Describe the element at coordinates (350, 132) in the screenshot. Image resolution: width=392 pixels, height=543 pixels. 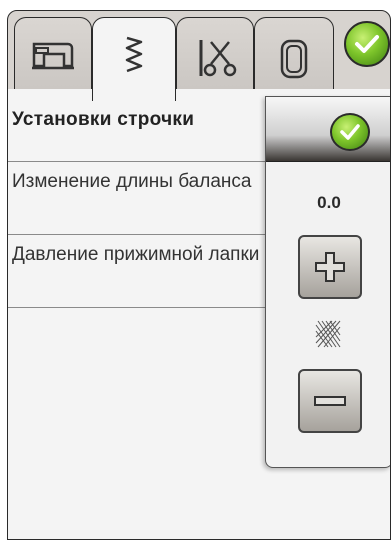
I see `popup-confirm-button` at that location.